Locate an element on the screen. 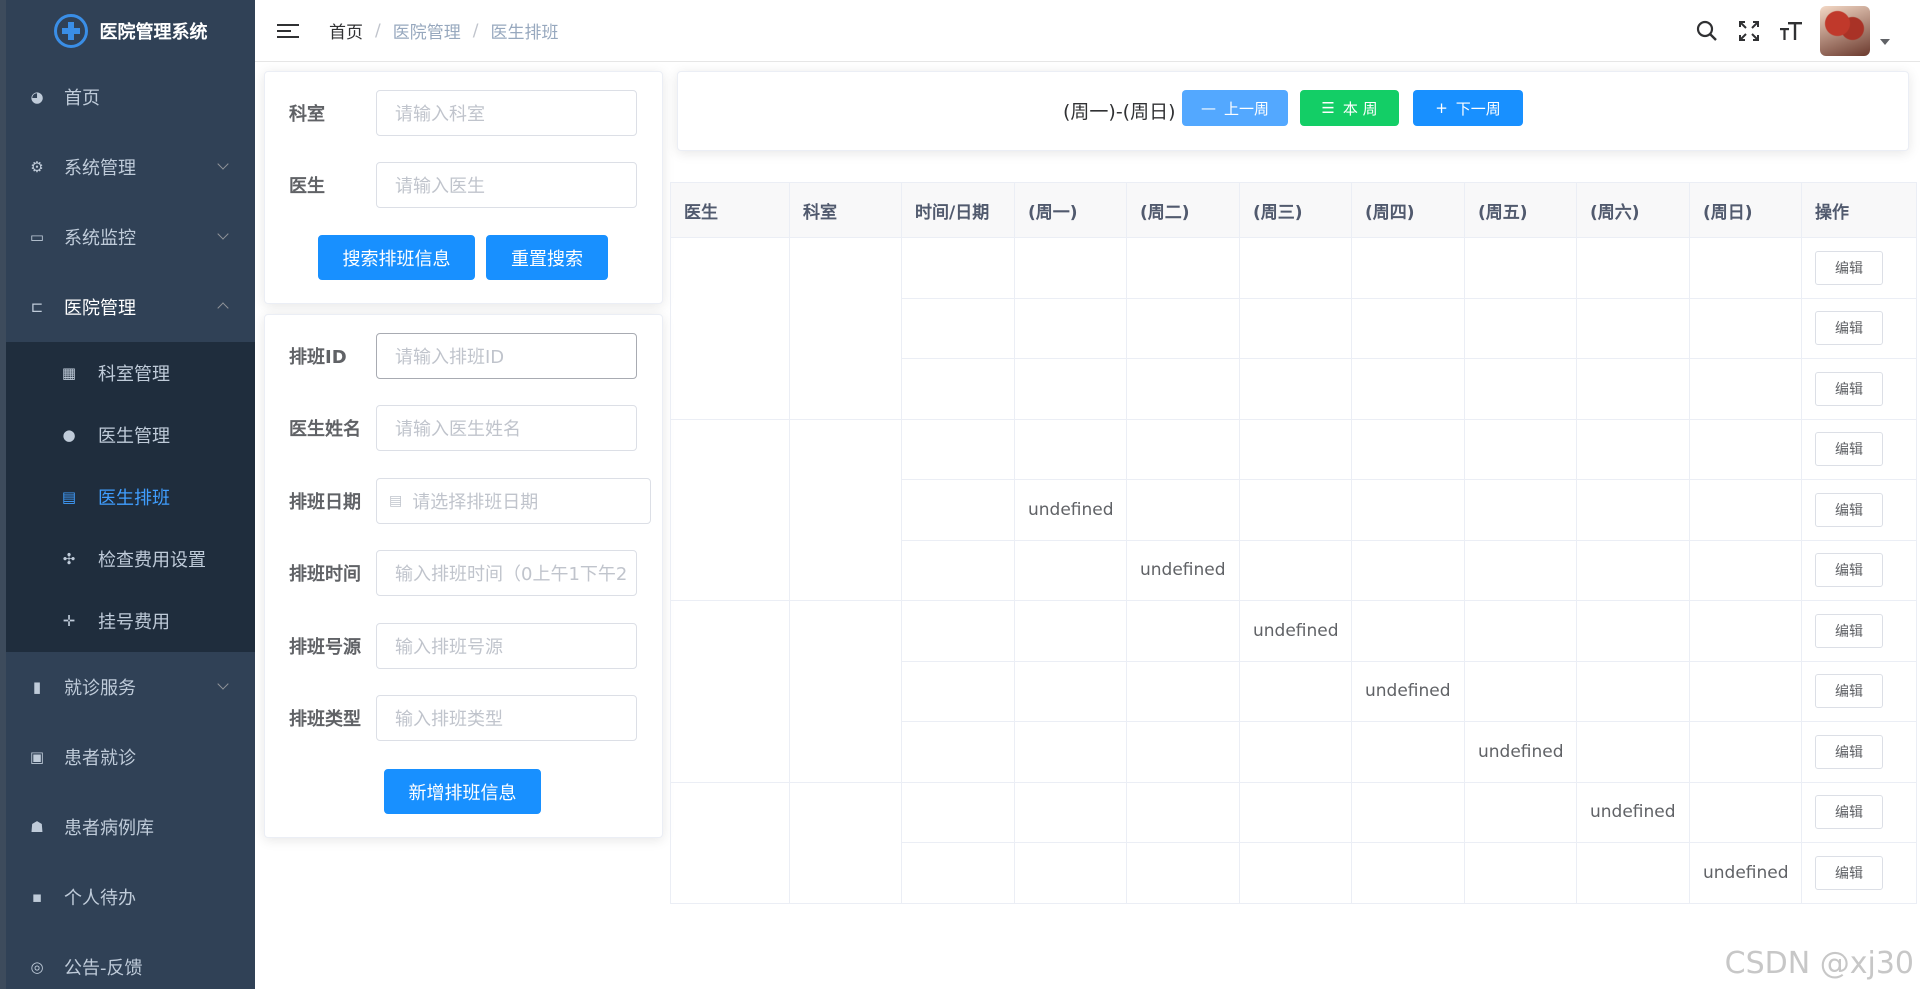  reset-search-button: 重置搜索 is located at coordinates (547, 257).